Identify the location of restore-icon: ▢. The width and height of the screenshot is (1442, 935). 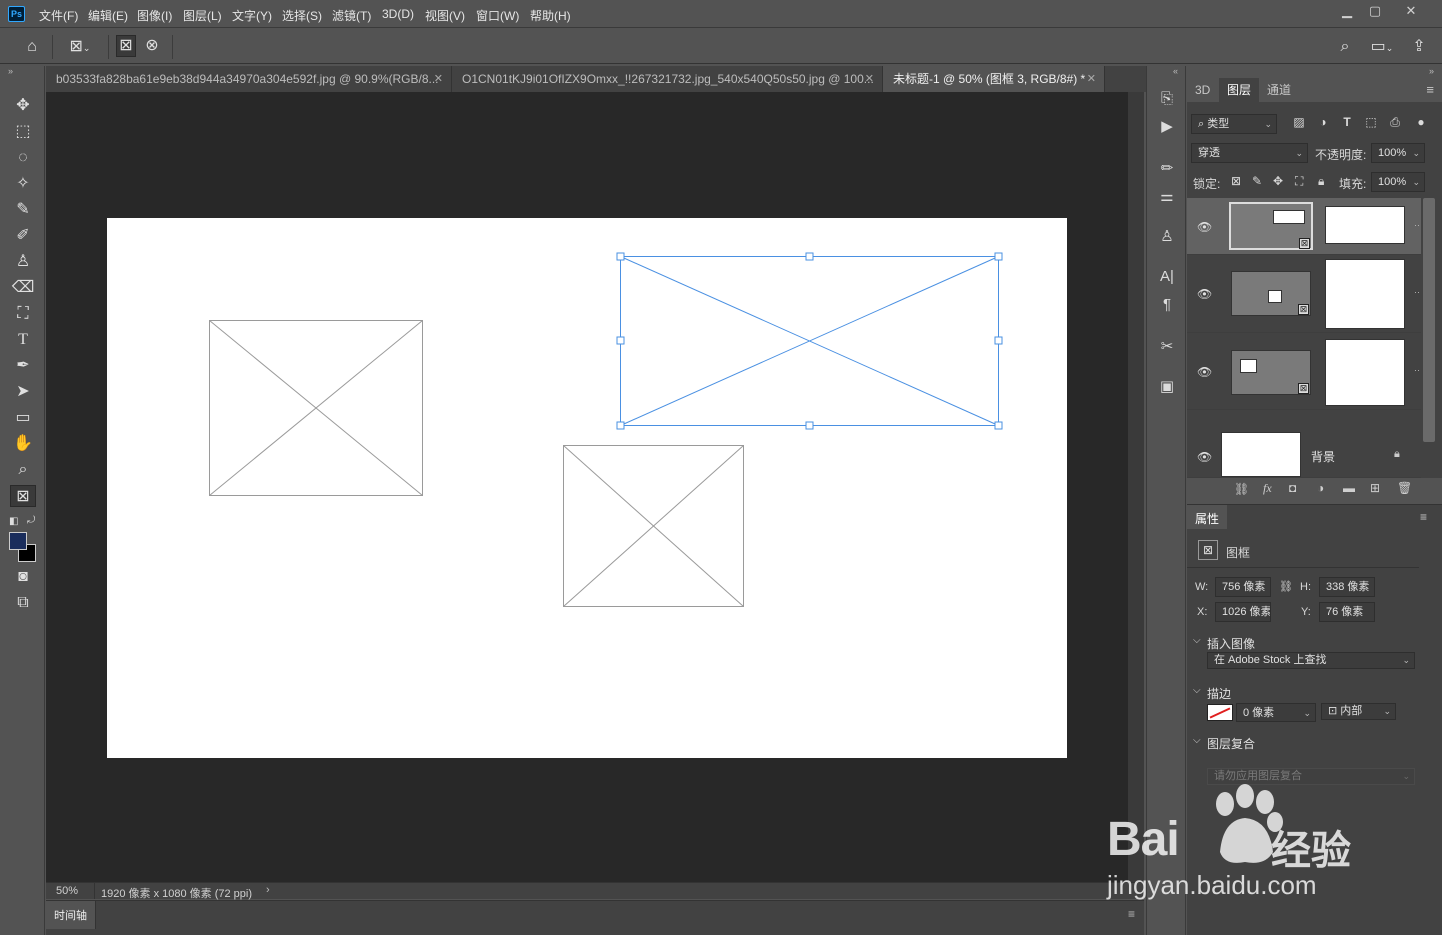
(1375, 11).